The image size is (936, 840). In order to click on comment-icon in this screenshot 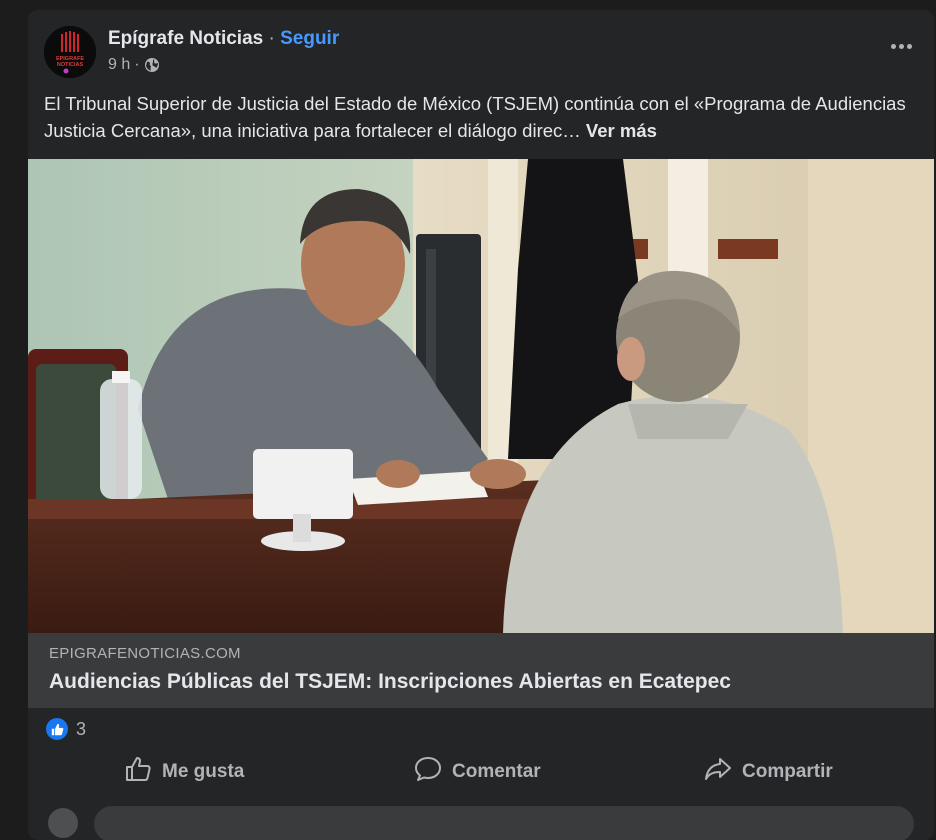, I will do `click(428, 772)`.